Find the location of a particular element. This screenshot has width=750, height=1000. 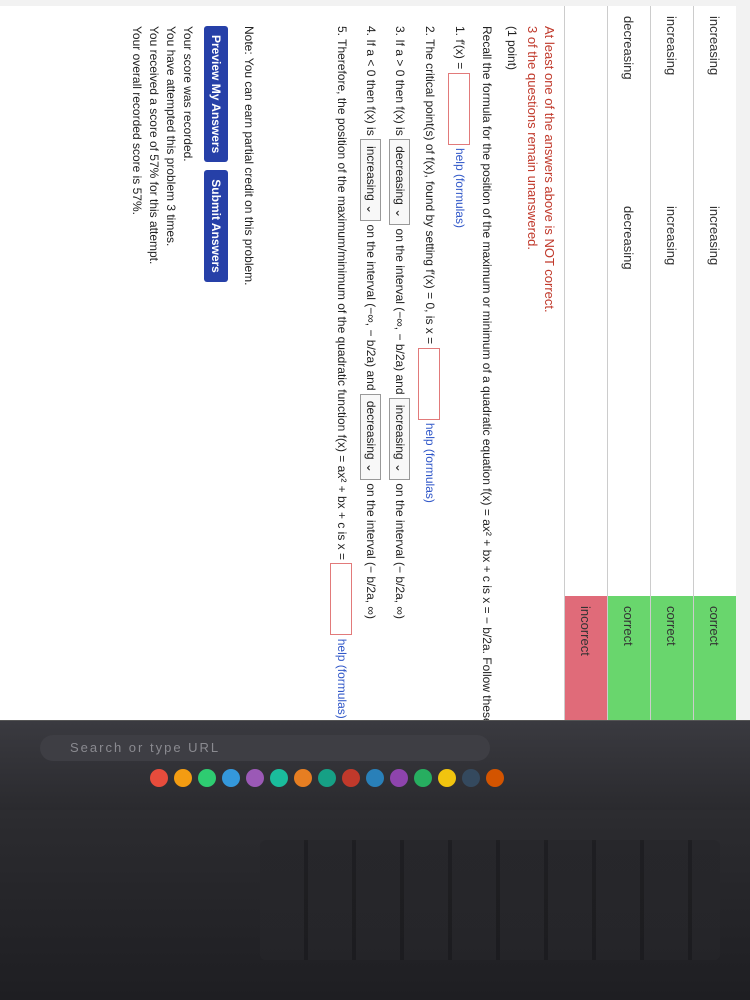

step-4-text-b: on the interval (−∞, − b/2a) and is located at coordinates (371, 307).